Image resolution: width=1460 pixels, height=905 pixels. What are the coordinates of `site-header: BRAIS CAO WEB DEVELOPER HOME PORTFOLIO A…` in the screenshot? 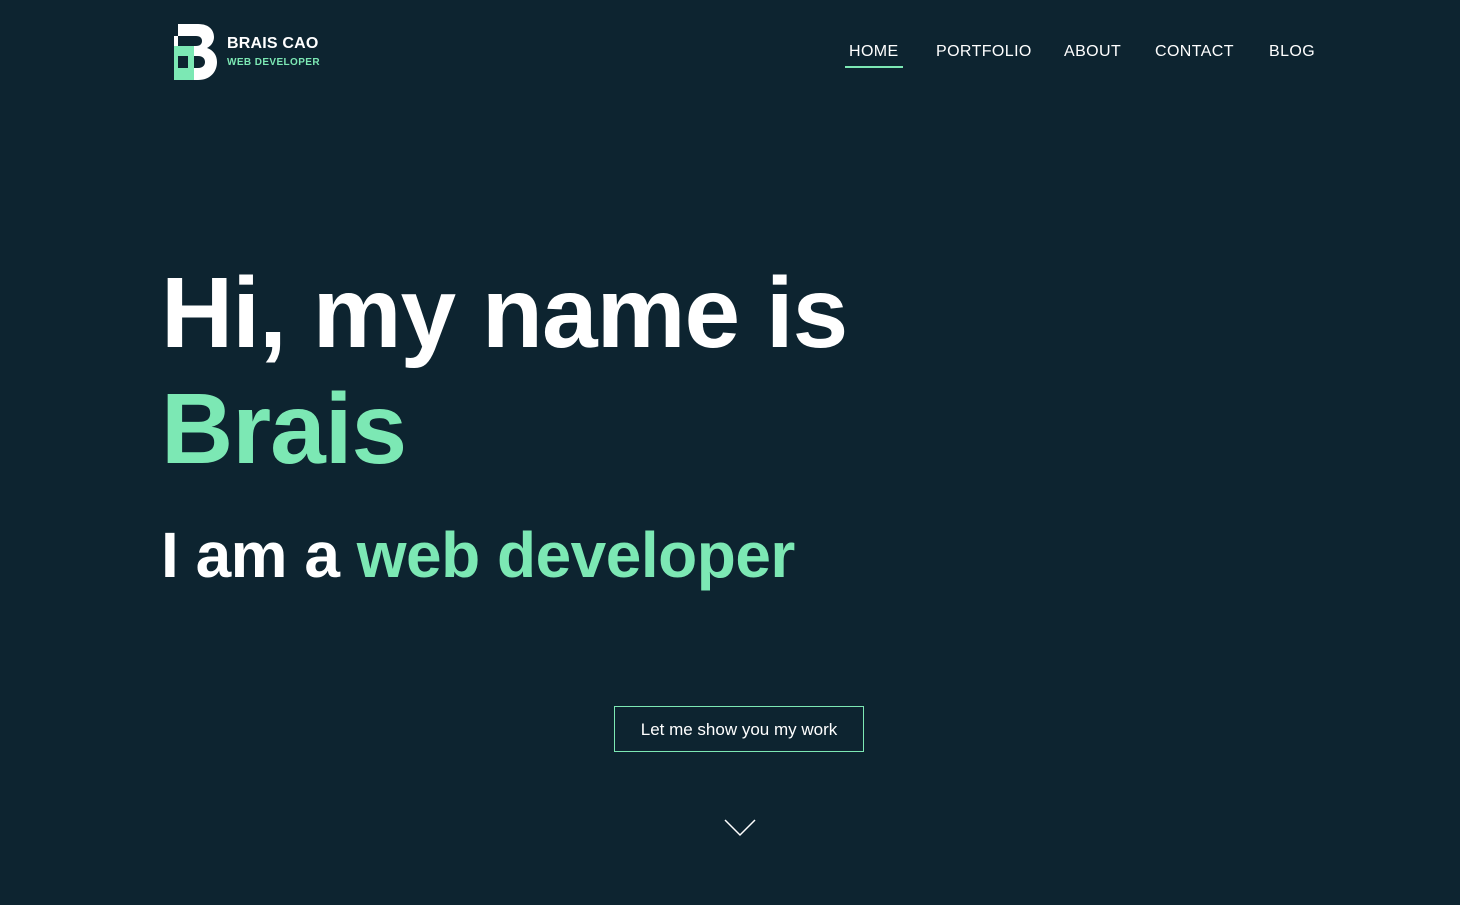 It's located at (730, 50).